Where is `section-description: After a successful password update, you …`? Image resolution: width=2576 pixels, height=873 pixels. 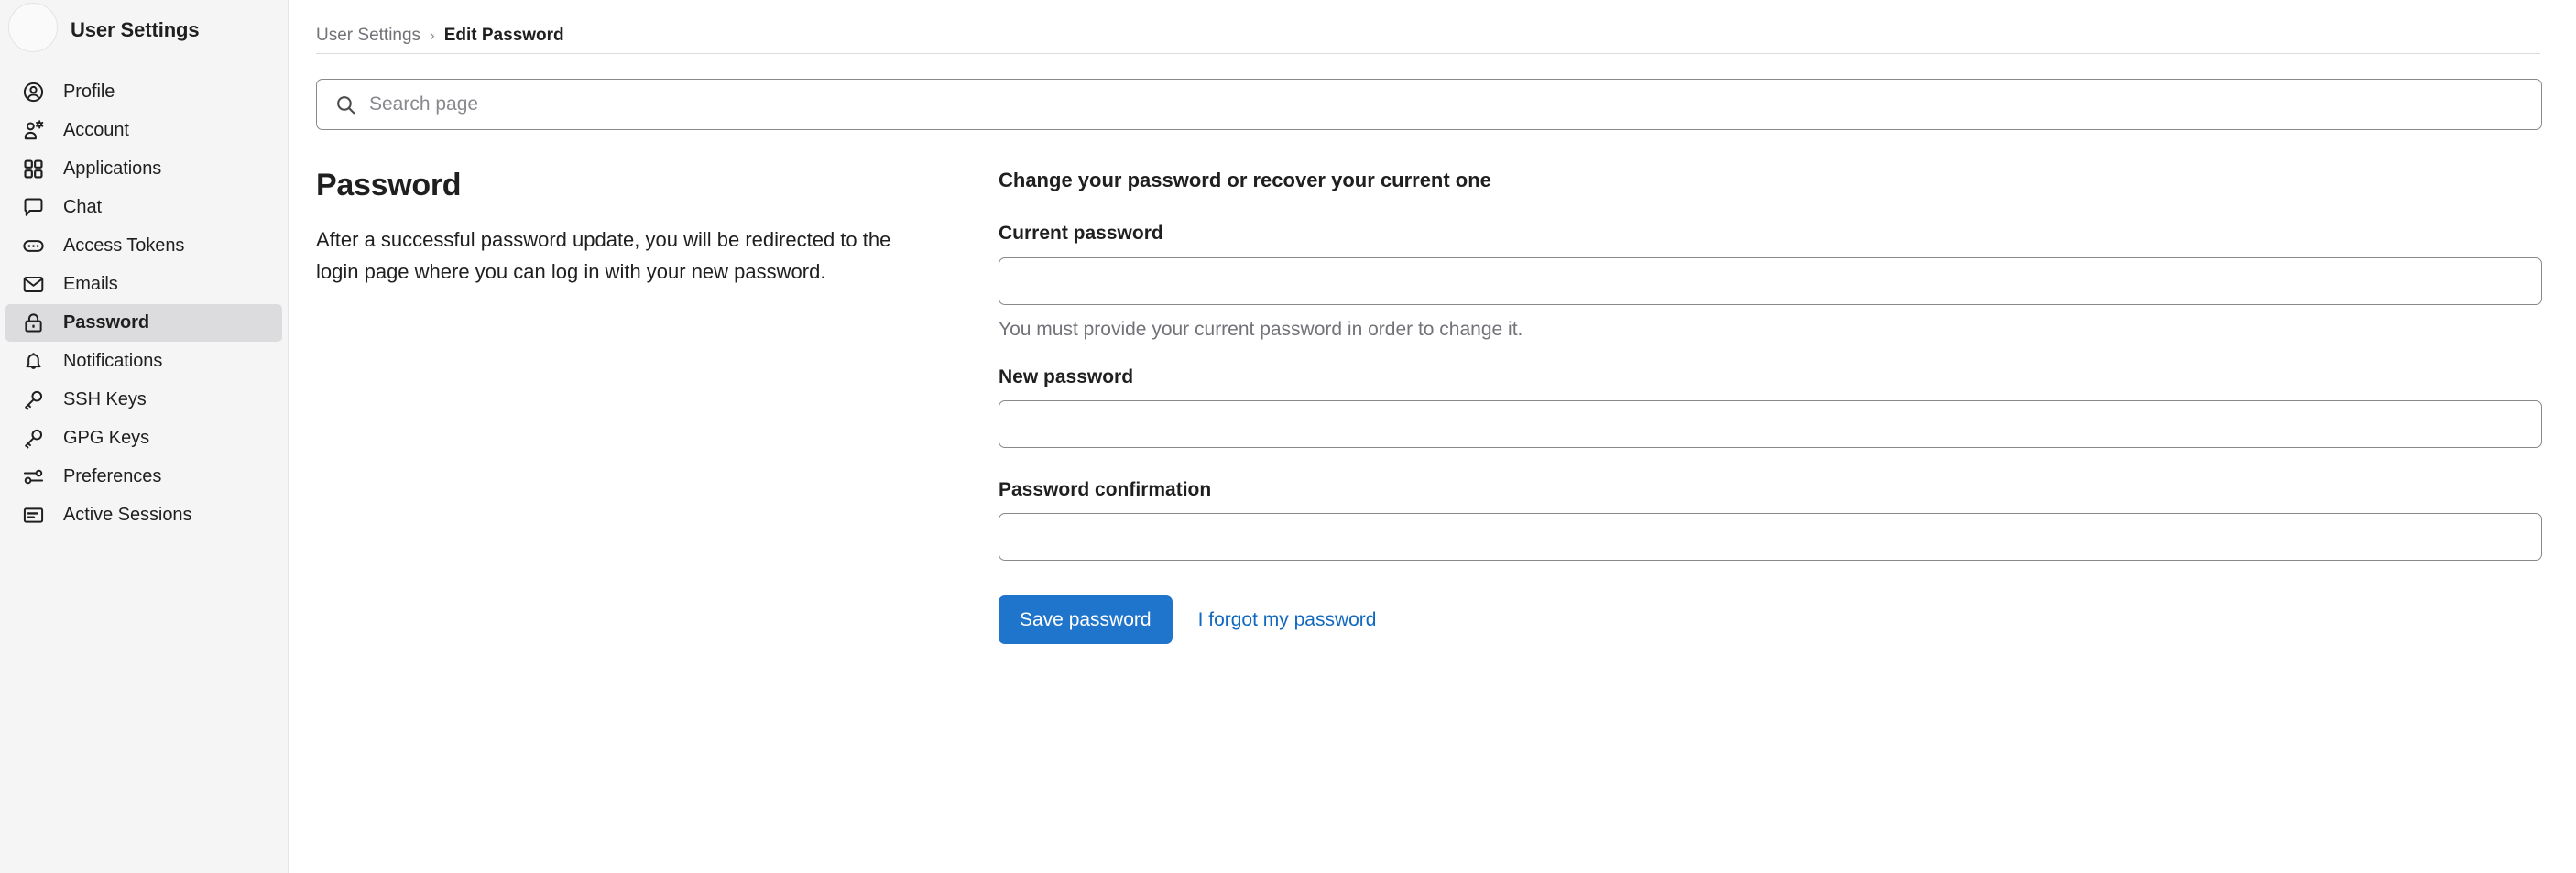 section-description: After a successful password update, you … is located at coordinates (604, 255).